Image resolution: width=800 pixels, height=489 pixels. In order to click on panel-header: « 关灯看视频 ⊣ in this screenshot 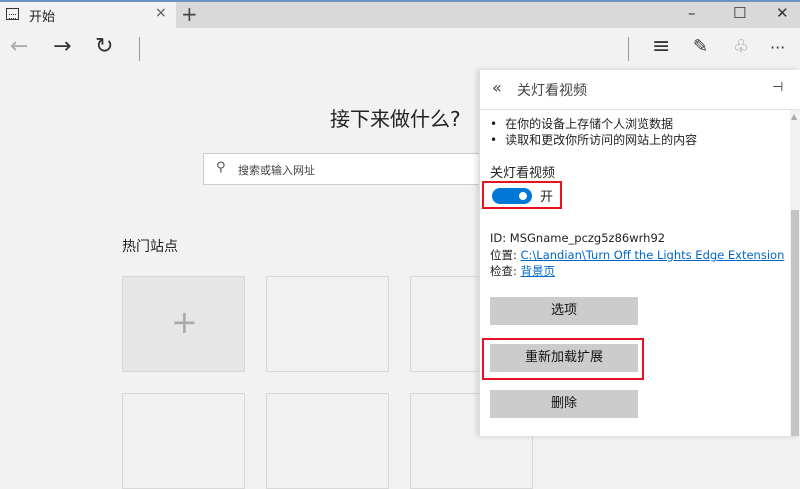, I will do `click(640, 90)`.